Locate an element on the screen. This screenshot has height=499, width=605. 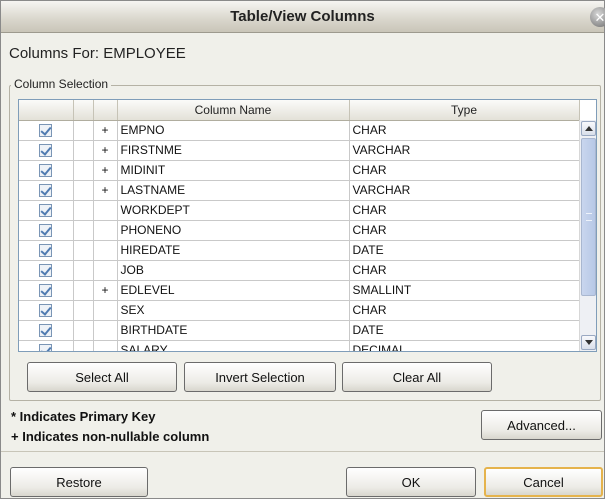
primary-key-legend: * Indicates Primary Key is located at coordinates (83, 416).